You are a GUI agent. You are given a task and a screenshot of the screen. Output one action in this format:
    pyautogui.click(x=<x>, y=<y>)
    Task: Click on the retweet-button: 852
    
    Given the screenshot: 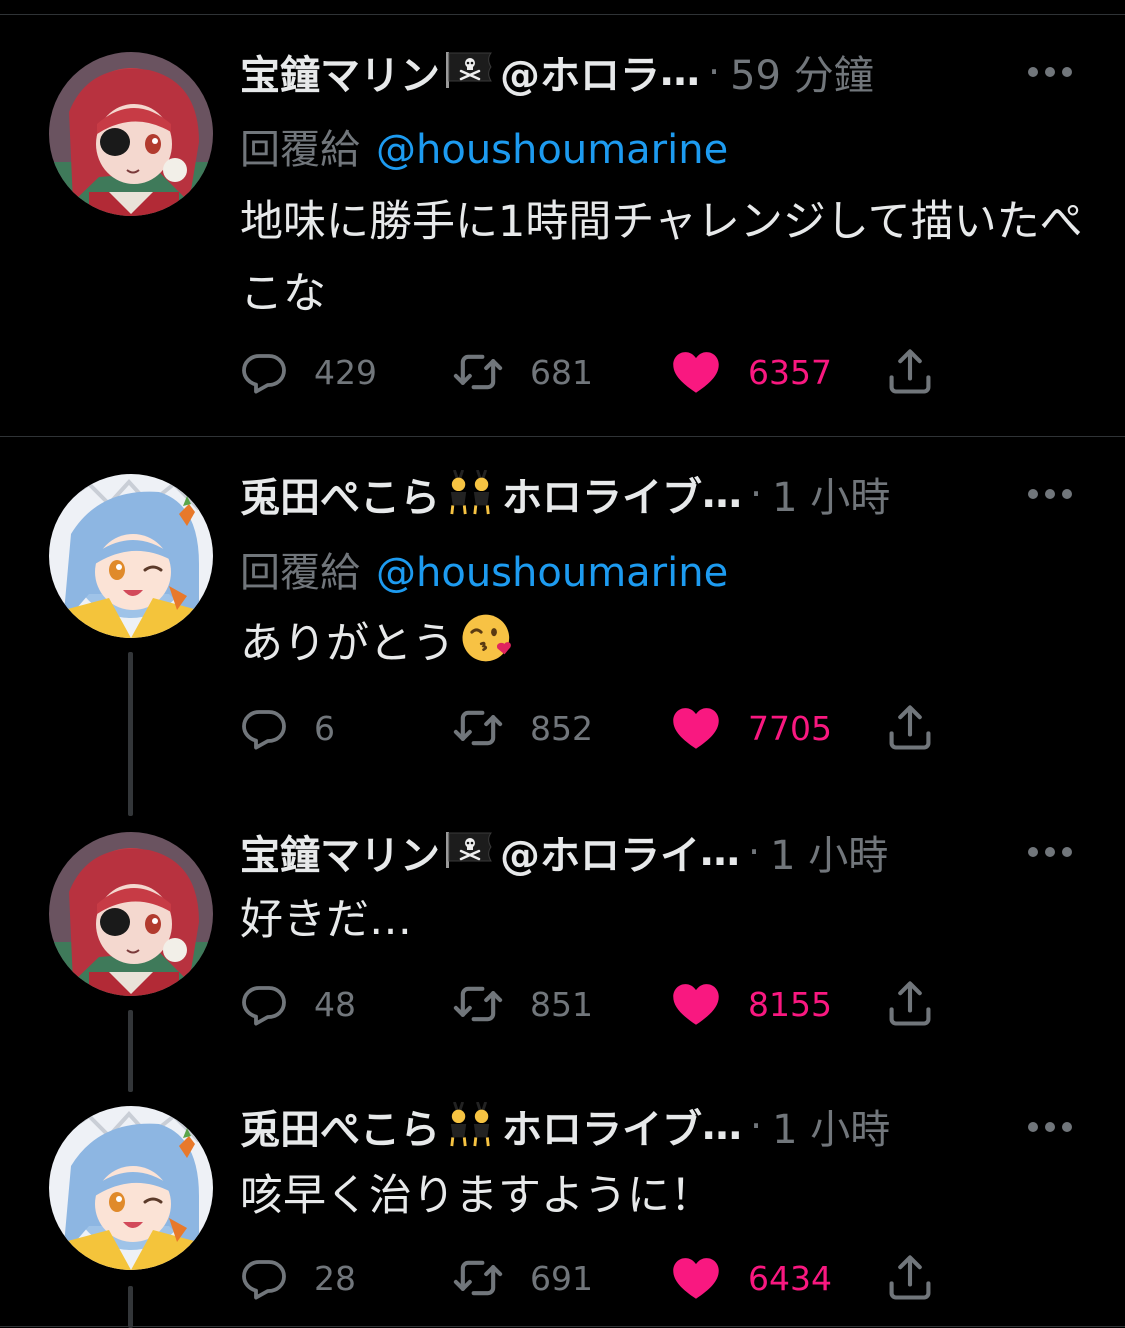 What is the action you would take?
    pyautogui.click(x=522, y=728)
    